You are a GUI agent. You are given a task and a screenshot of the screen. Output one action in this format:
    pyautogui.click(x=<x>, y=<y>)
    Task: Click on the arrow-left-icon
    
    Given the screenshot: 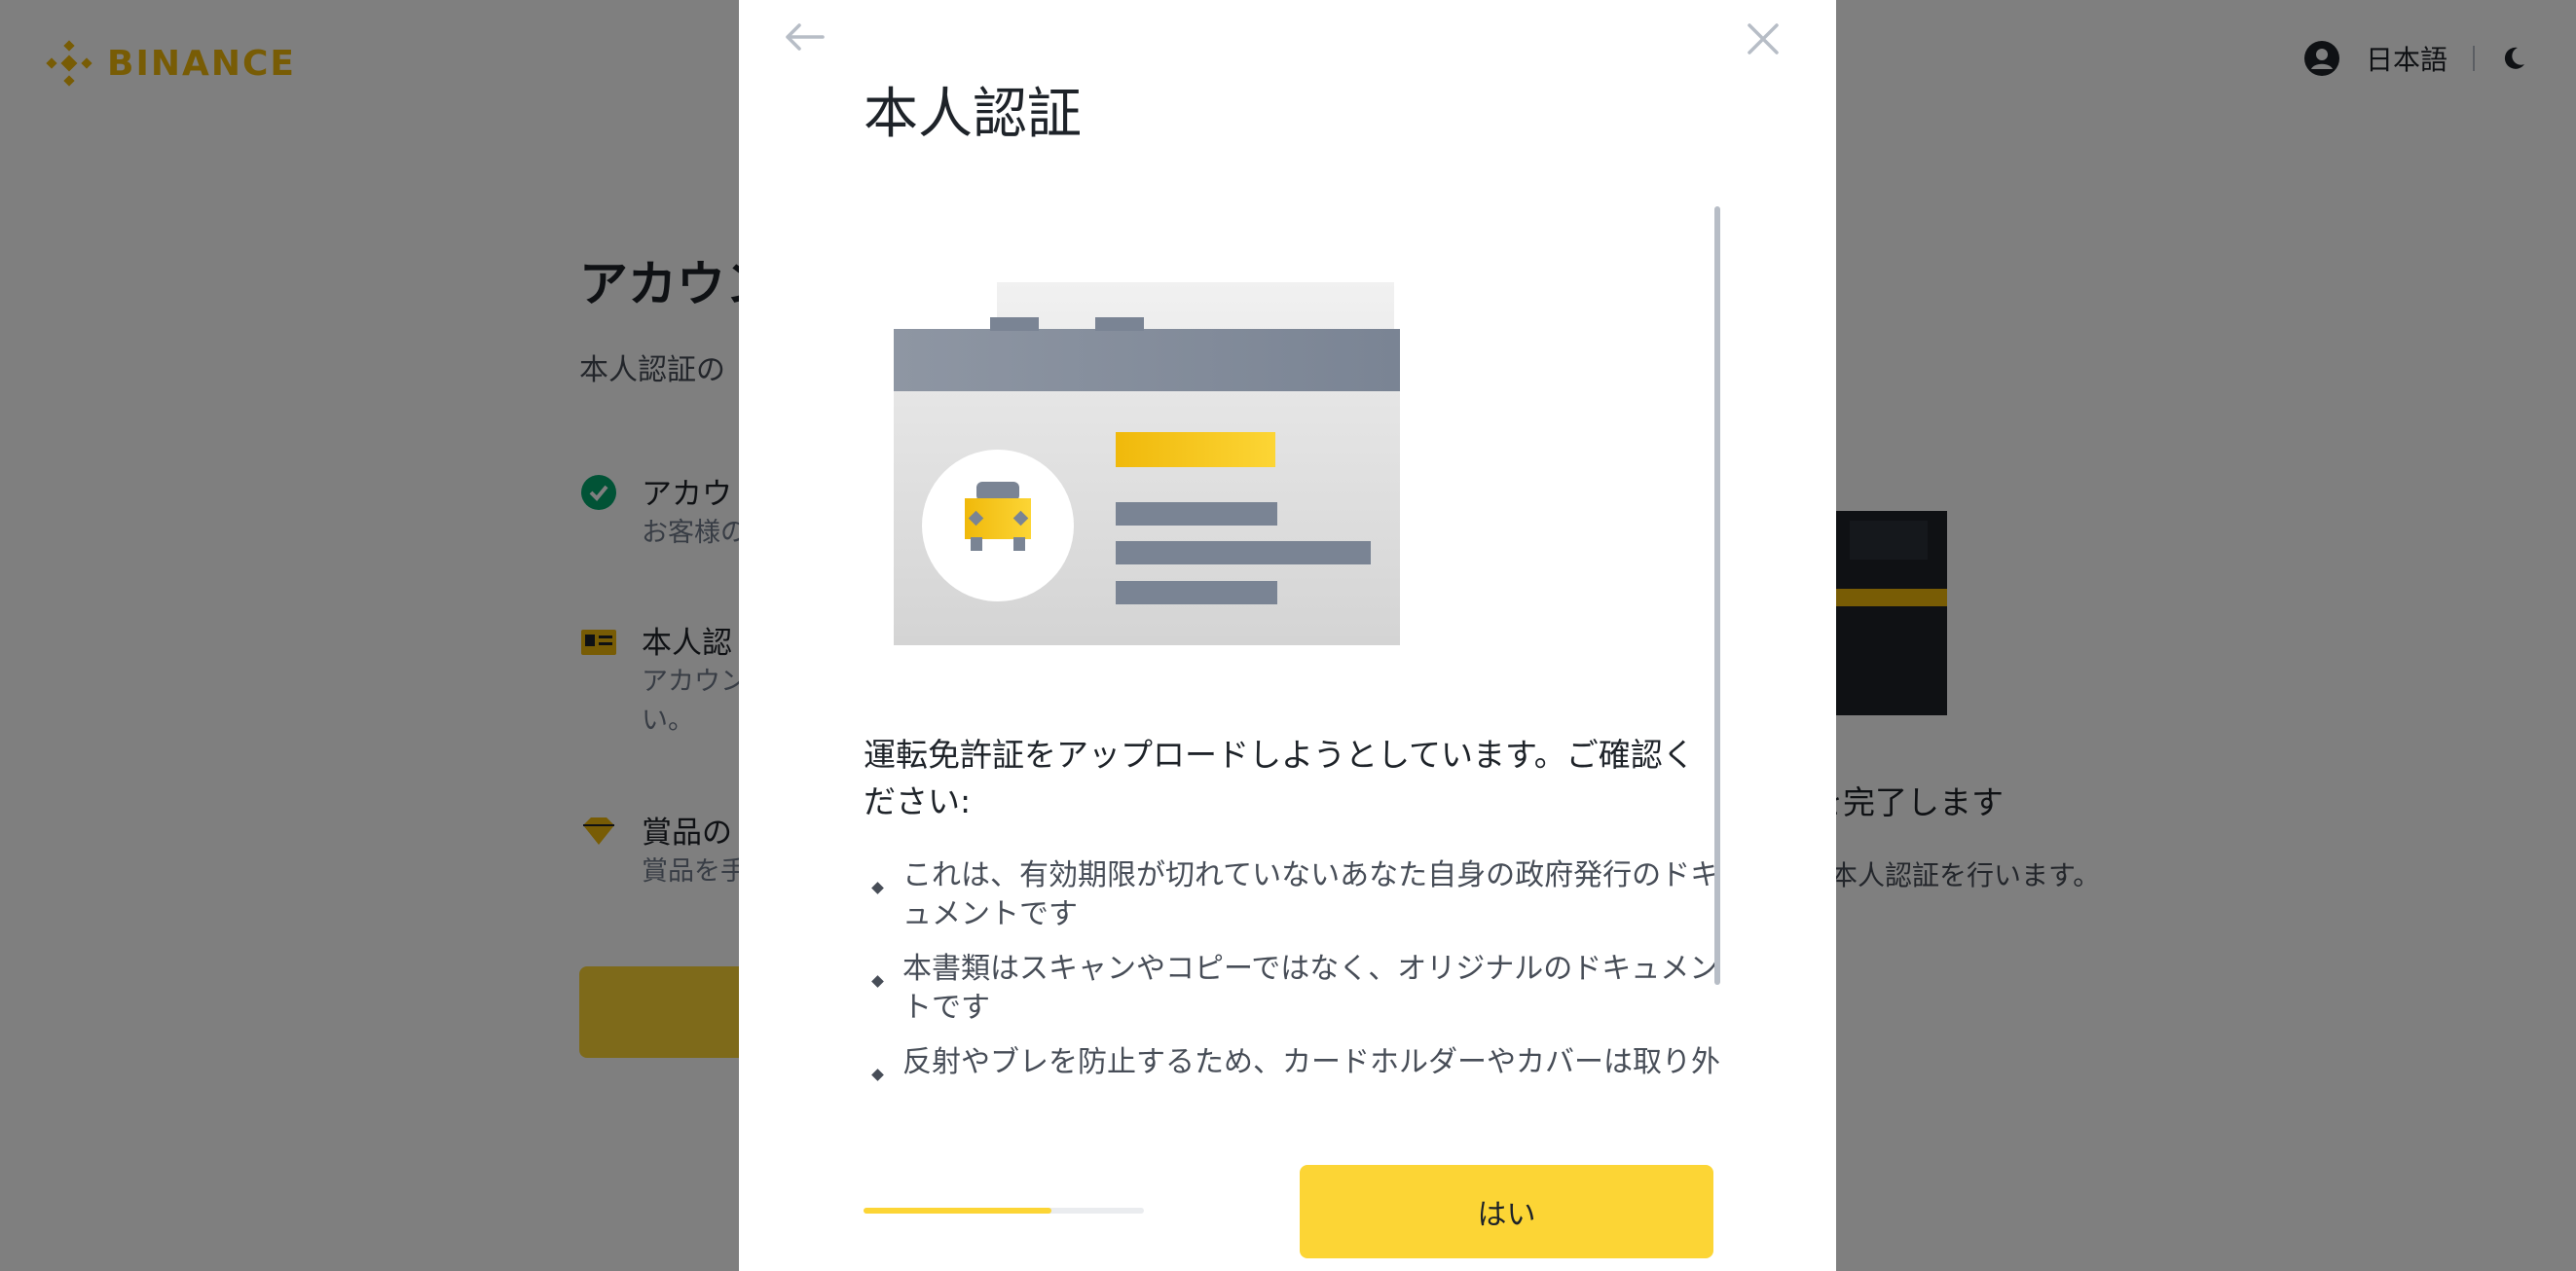 What is the action you would take?
    pyautogui.click(x=804, y=37)
    